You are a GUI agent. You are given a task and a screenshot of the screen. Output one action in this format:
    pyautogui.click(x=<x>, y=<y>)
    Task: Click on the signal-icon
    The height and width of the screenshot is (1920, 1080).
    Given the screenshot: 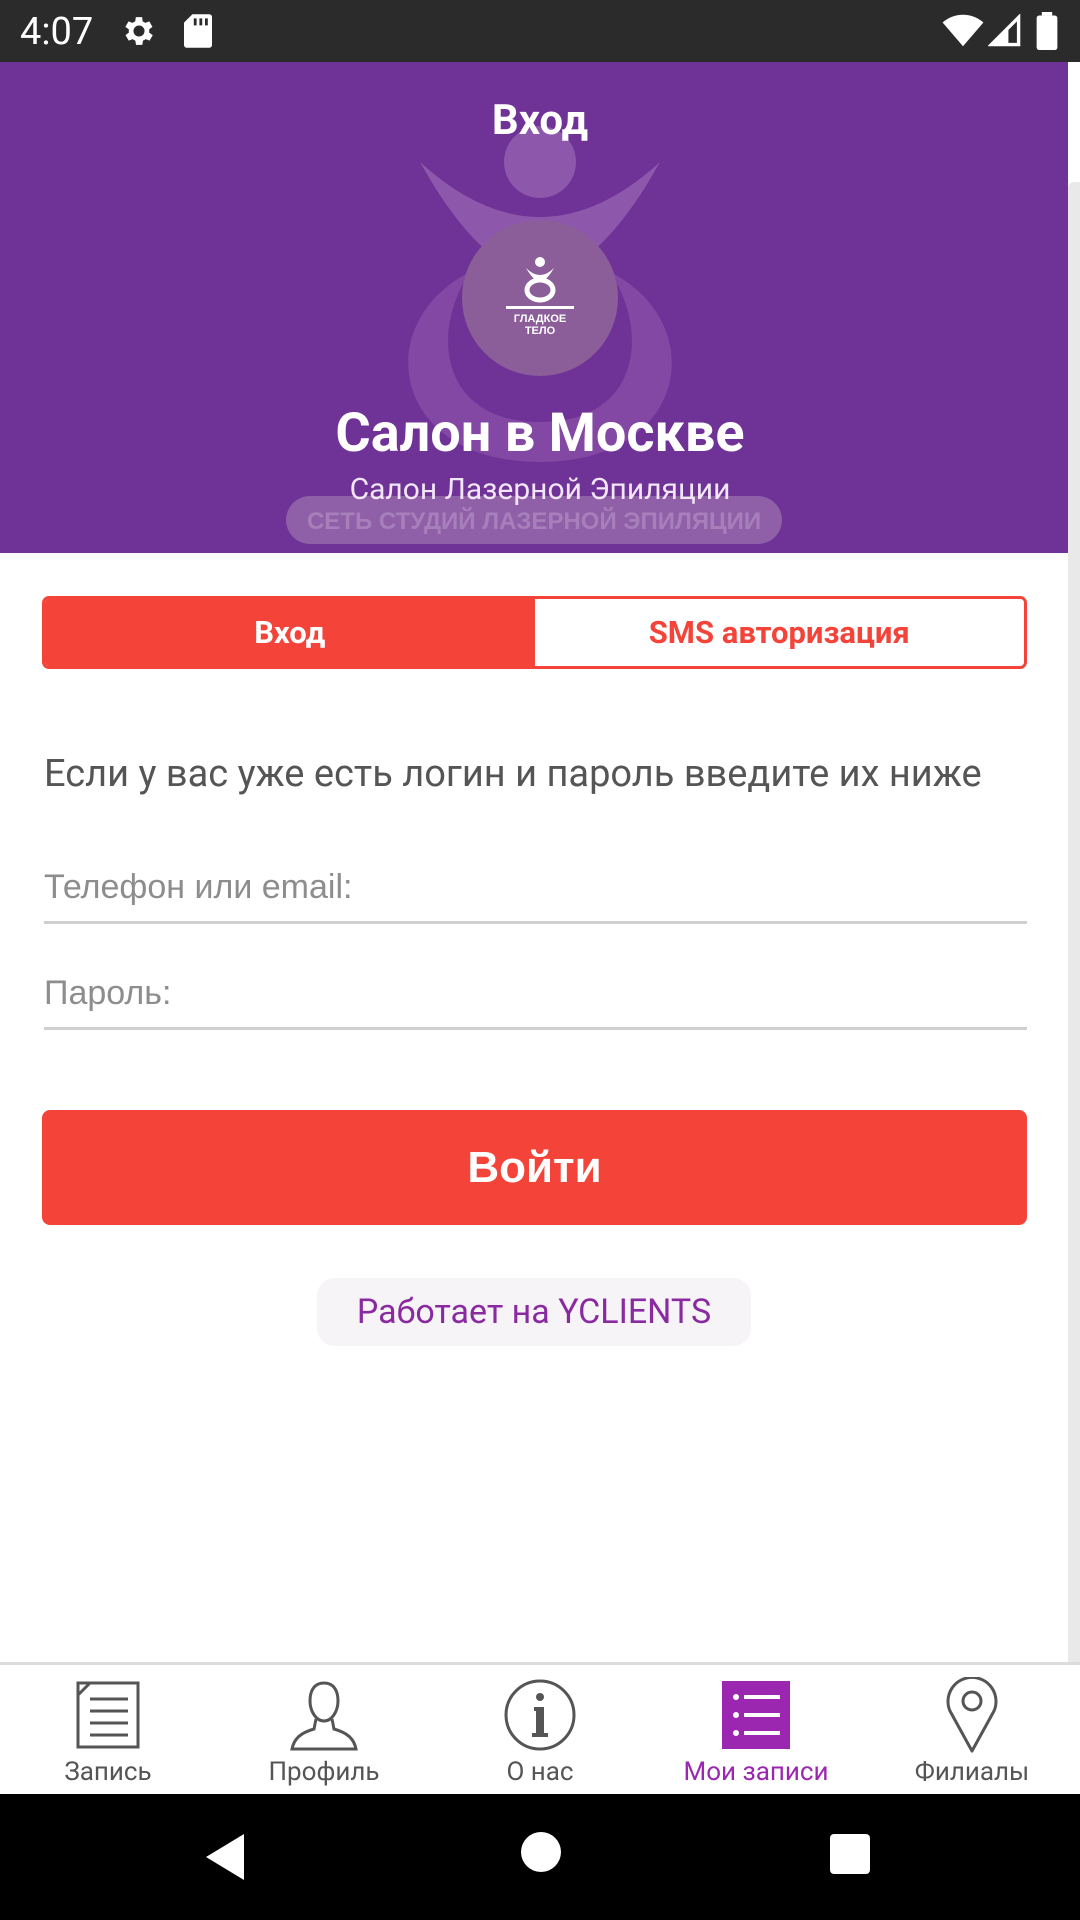 What is the action you would take?
    pyautogui.click(x=1004, y=30)
    